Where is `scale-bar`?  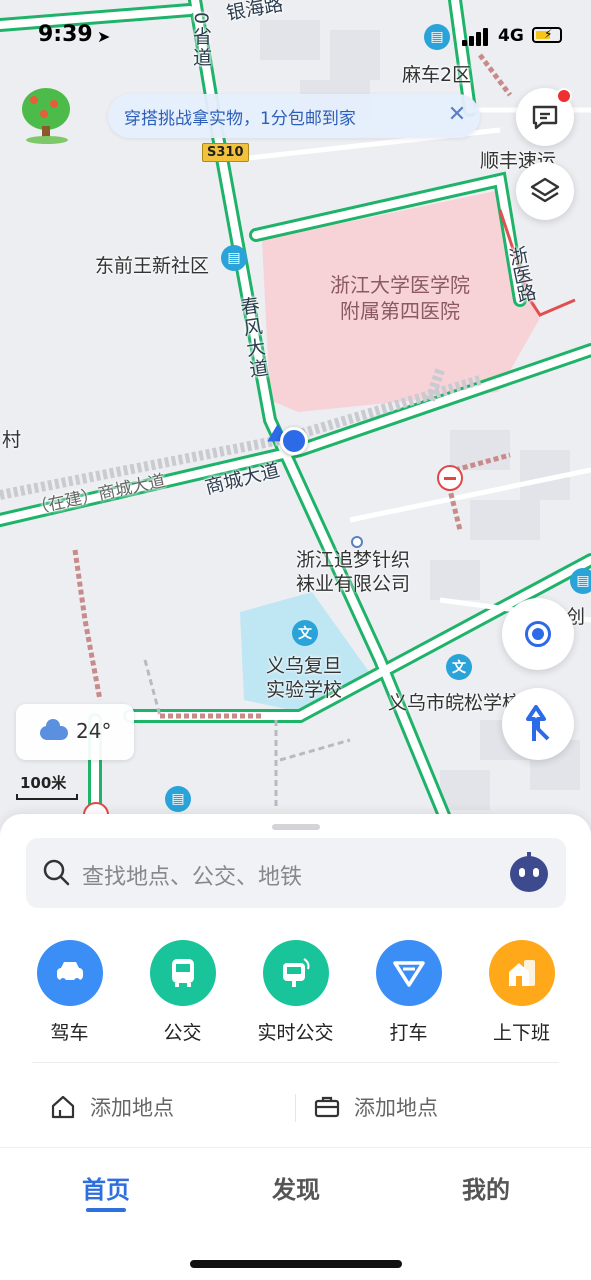 scale-bar is located at coordinates (47, 797).